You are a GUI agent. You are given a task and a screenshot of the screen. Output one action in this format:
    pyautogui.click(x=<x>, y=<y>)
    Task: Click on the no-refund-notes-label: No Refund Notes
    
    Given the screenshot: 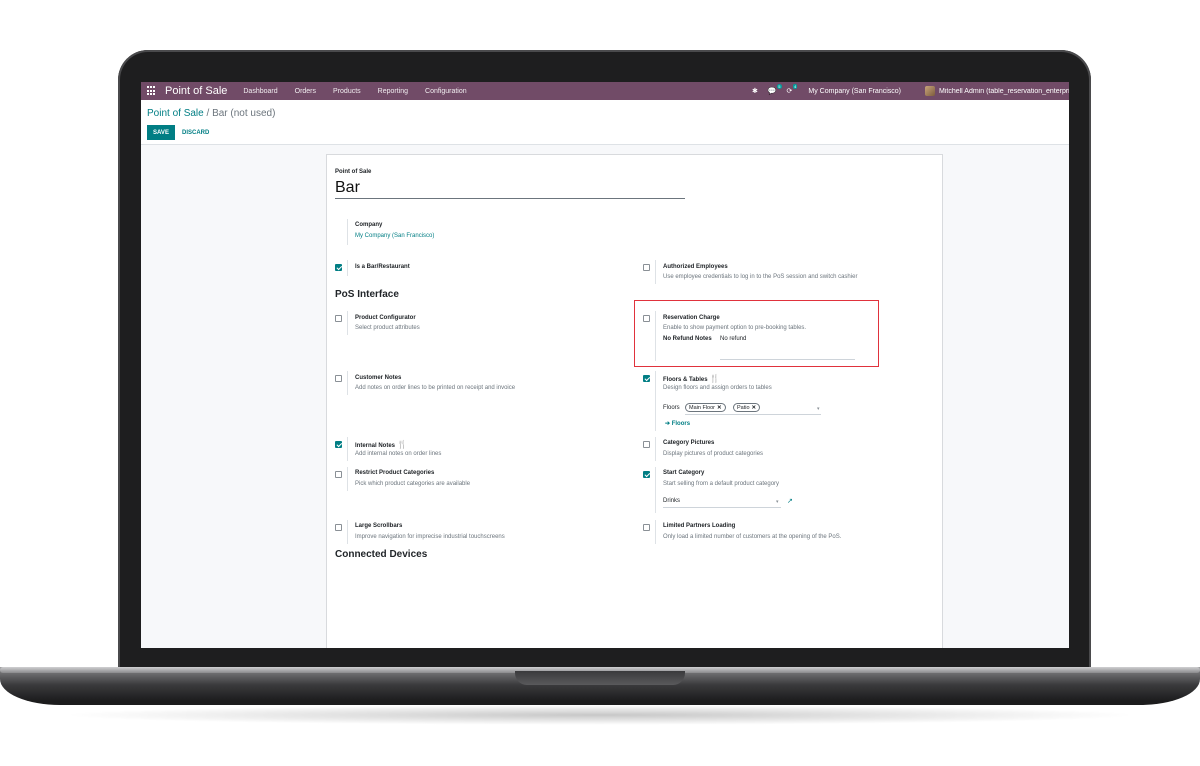 What is the action you would take?
    pyautogui.click(x=687, y=339)
    